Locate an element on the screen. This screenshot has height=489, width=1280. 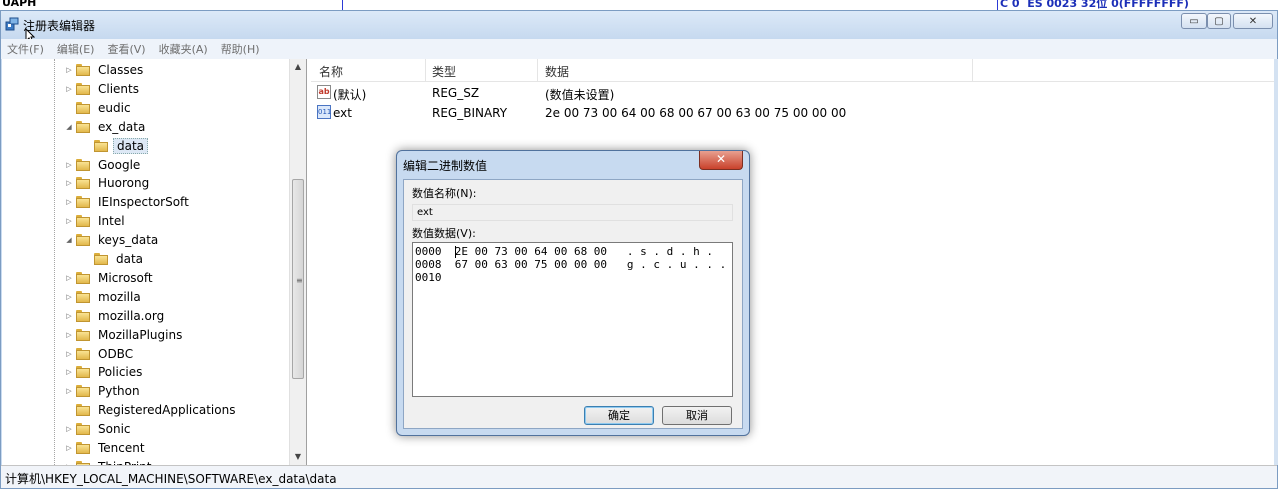
tree-item: ▷ Policies is located at coordinates (104, 372).